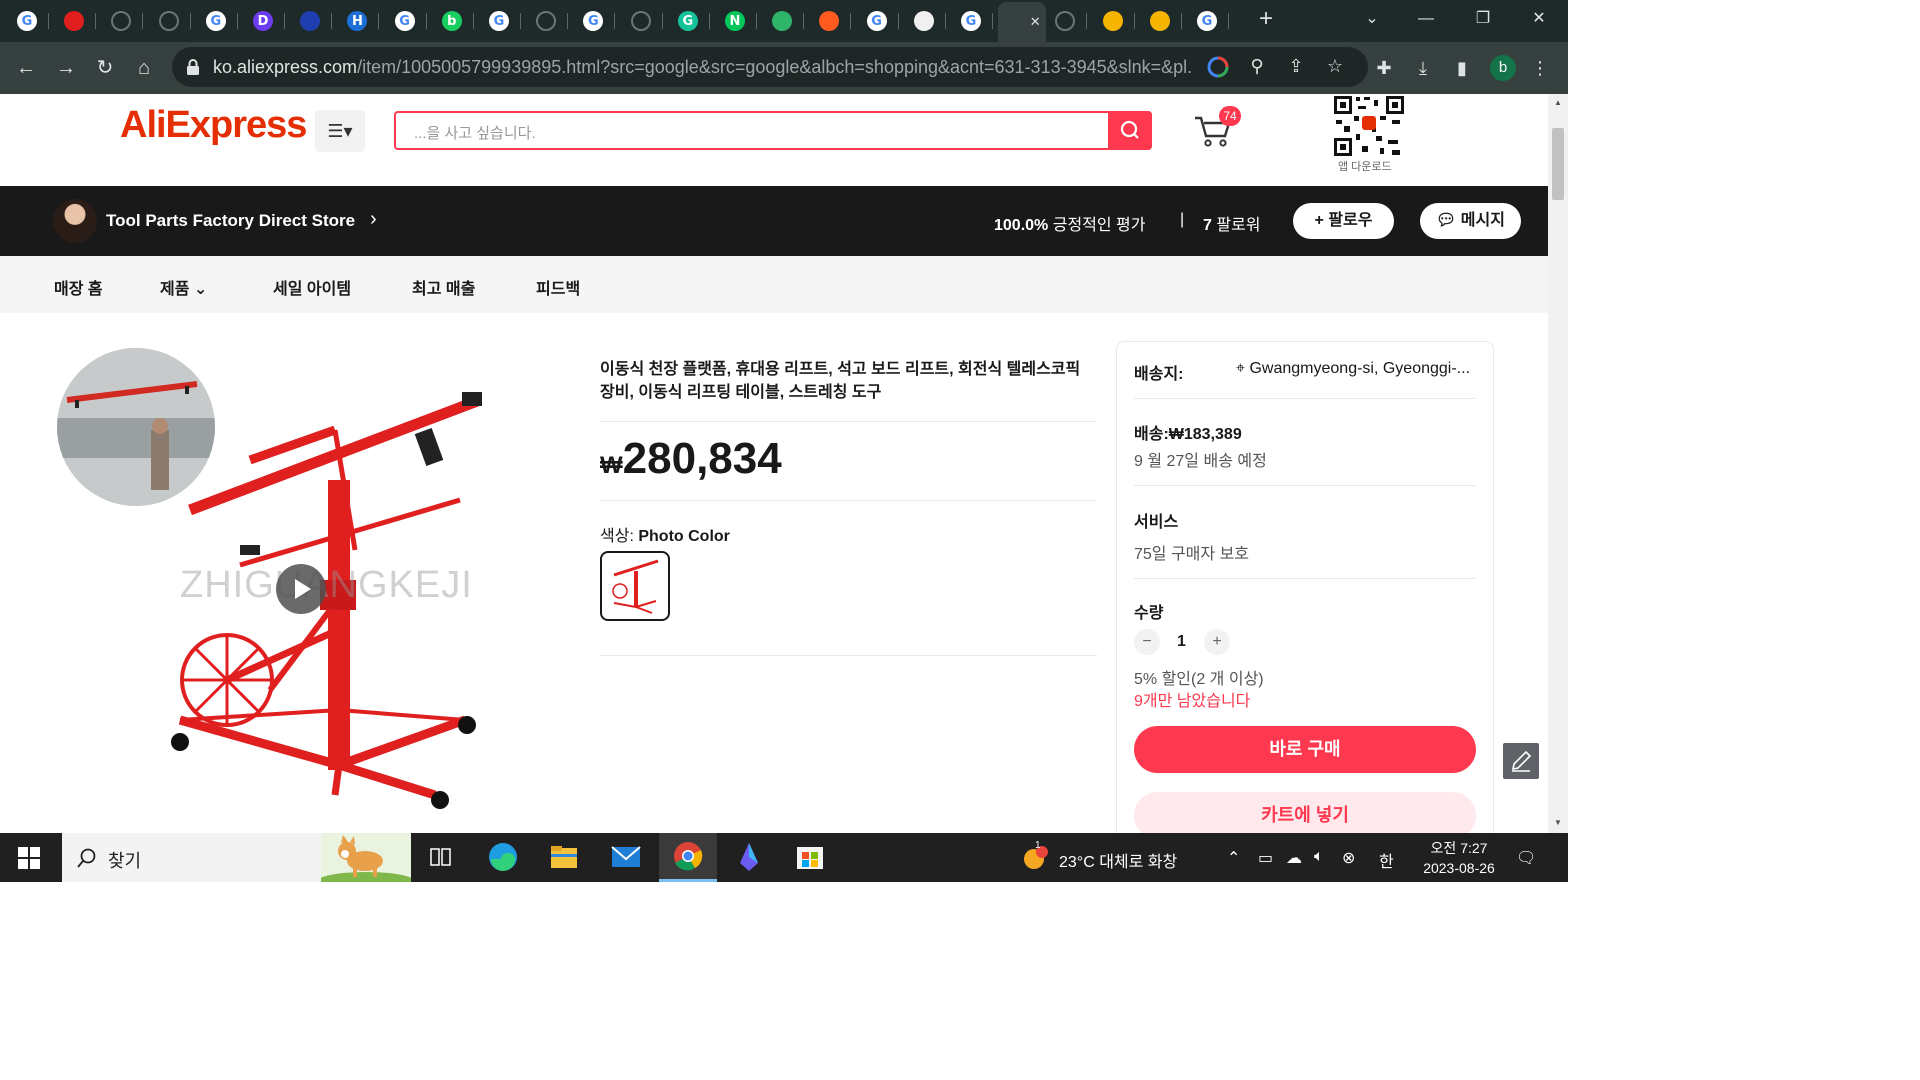 Image resolution: width=1920 pixels, height=1080 pixels. What do you see at coordinates (1558, 102) in the screenshot?
I see `scroll-up-icon: ▲` at bounding box center [1558, 102].